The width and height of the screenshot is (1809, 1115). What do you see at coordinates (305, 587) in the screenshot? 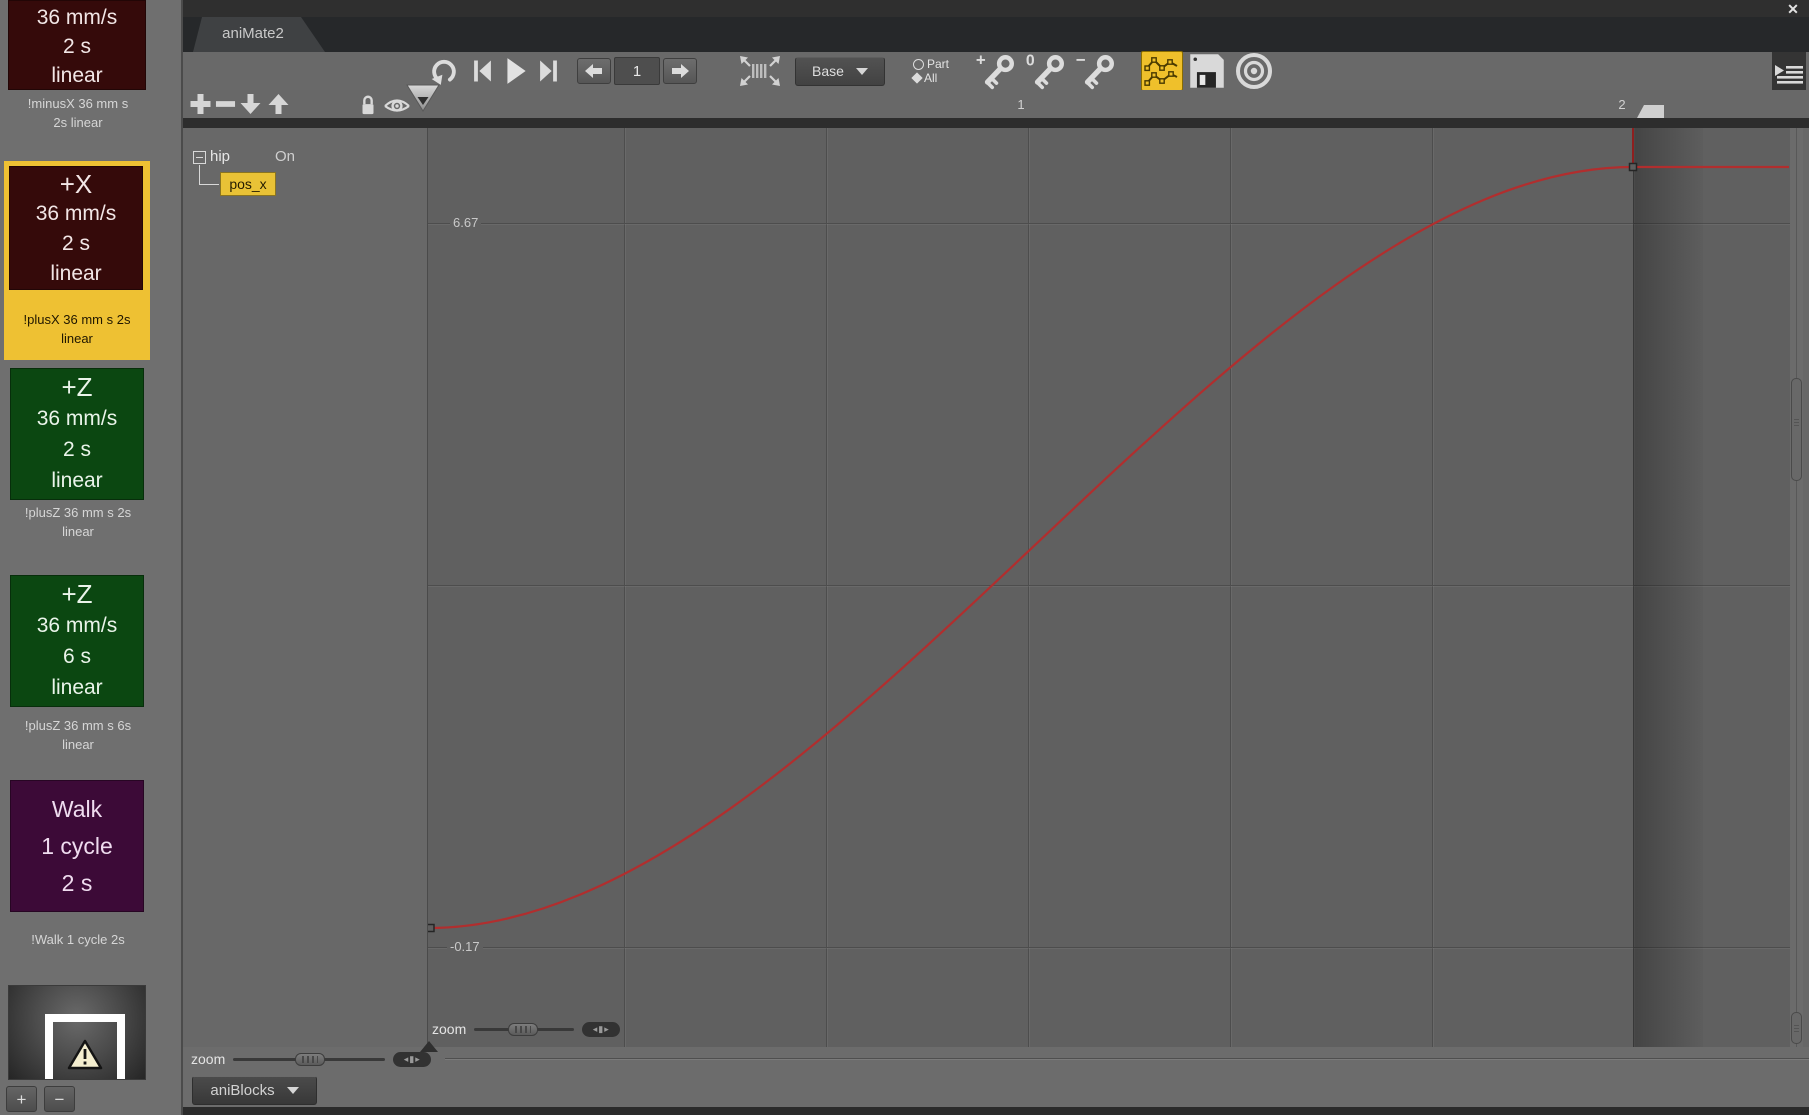
I see `track-tree-panel: hip On pos_x` at bounding box center [305, 587].